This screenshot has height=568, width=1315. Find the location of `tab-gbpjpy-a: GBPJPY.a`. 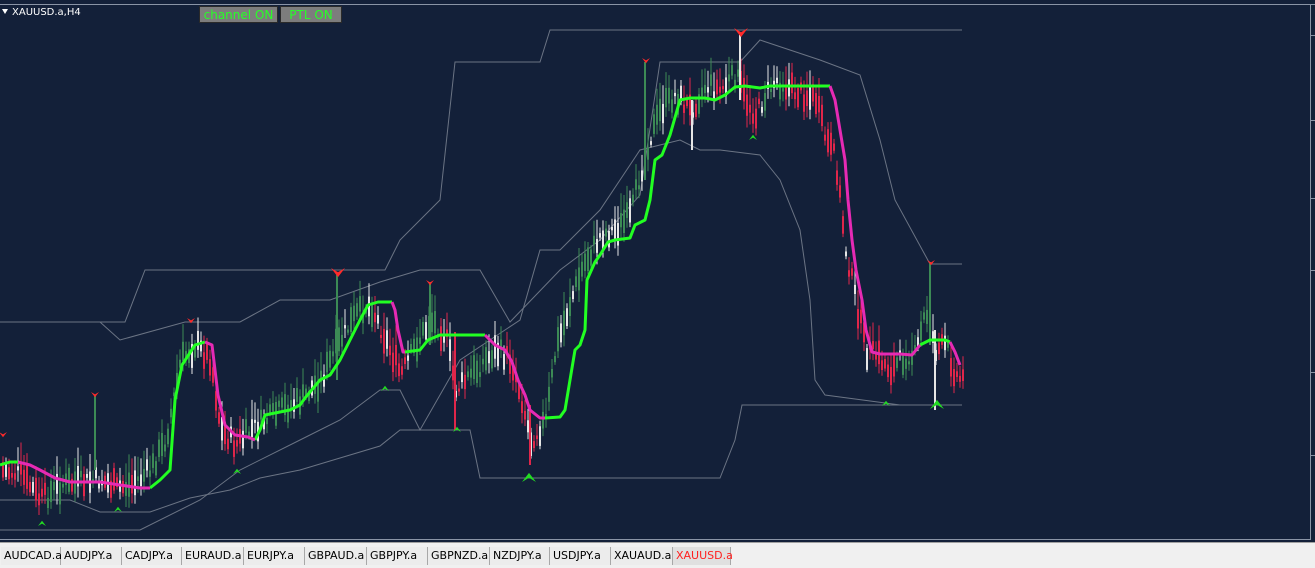

tab-gbpjpy-a: GBPJPY.a is located at coordinates (397, 556).